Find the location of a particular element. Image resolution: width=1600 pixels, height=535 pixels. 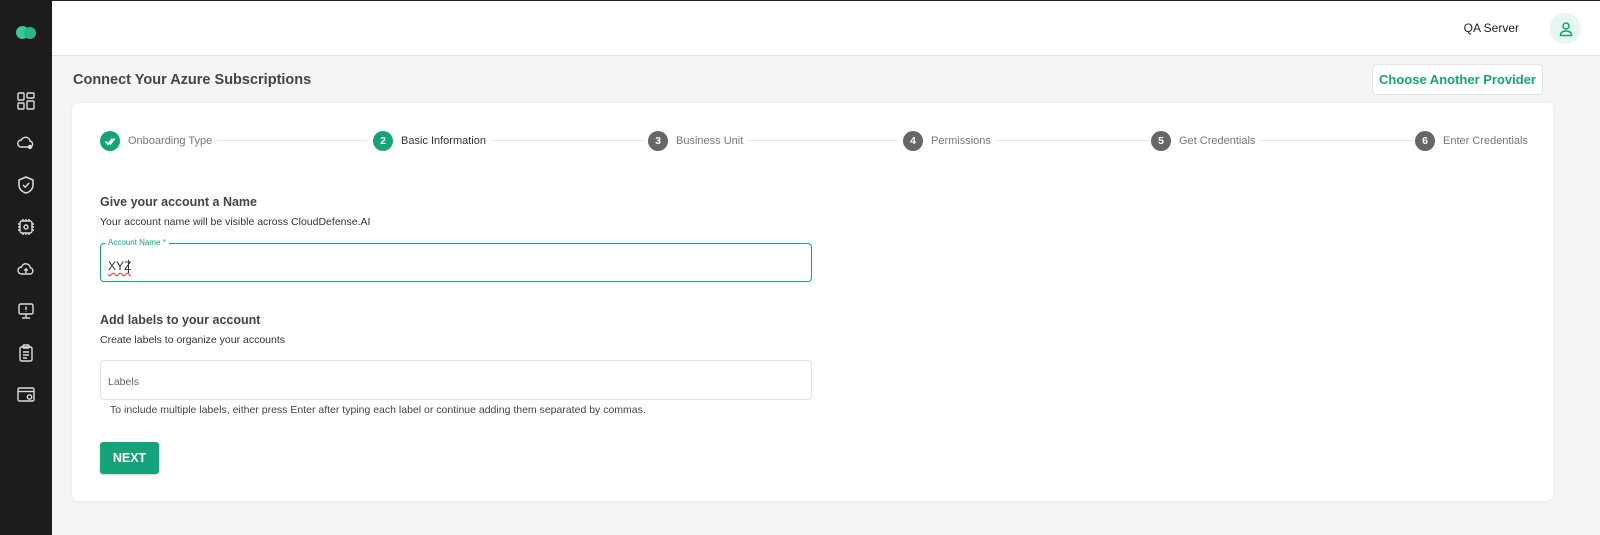

labels-placeholder: Labels is located at coordinates (123, 382).